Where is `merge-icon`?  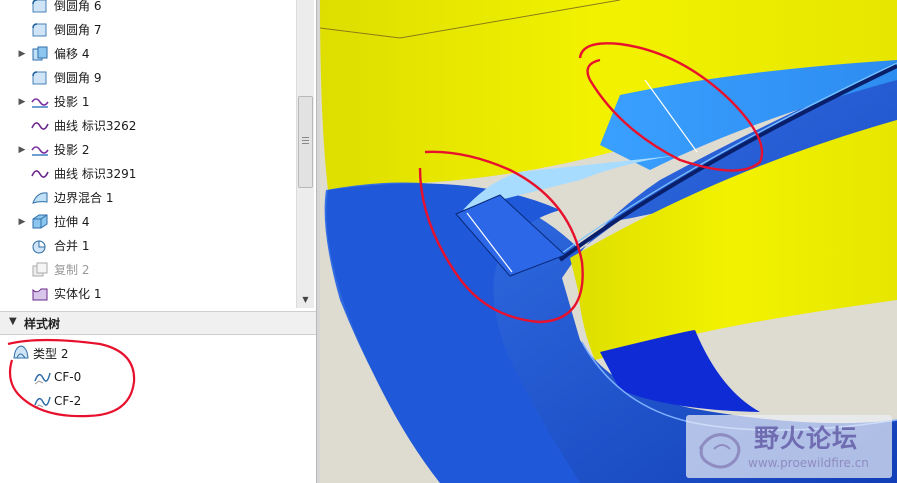
merge-icon is located at coordinates (39, 247).